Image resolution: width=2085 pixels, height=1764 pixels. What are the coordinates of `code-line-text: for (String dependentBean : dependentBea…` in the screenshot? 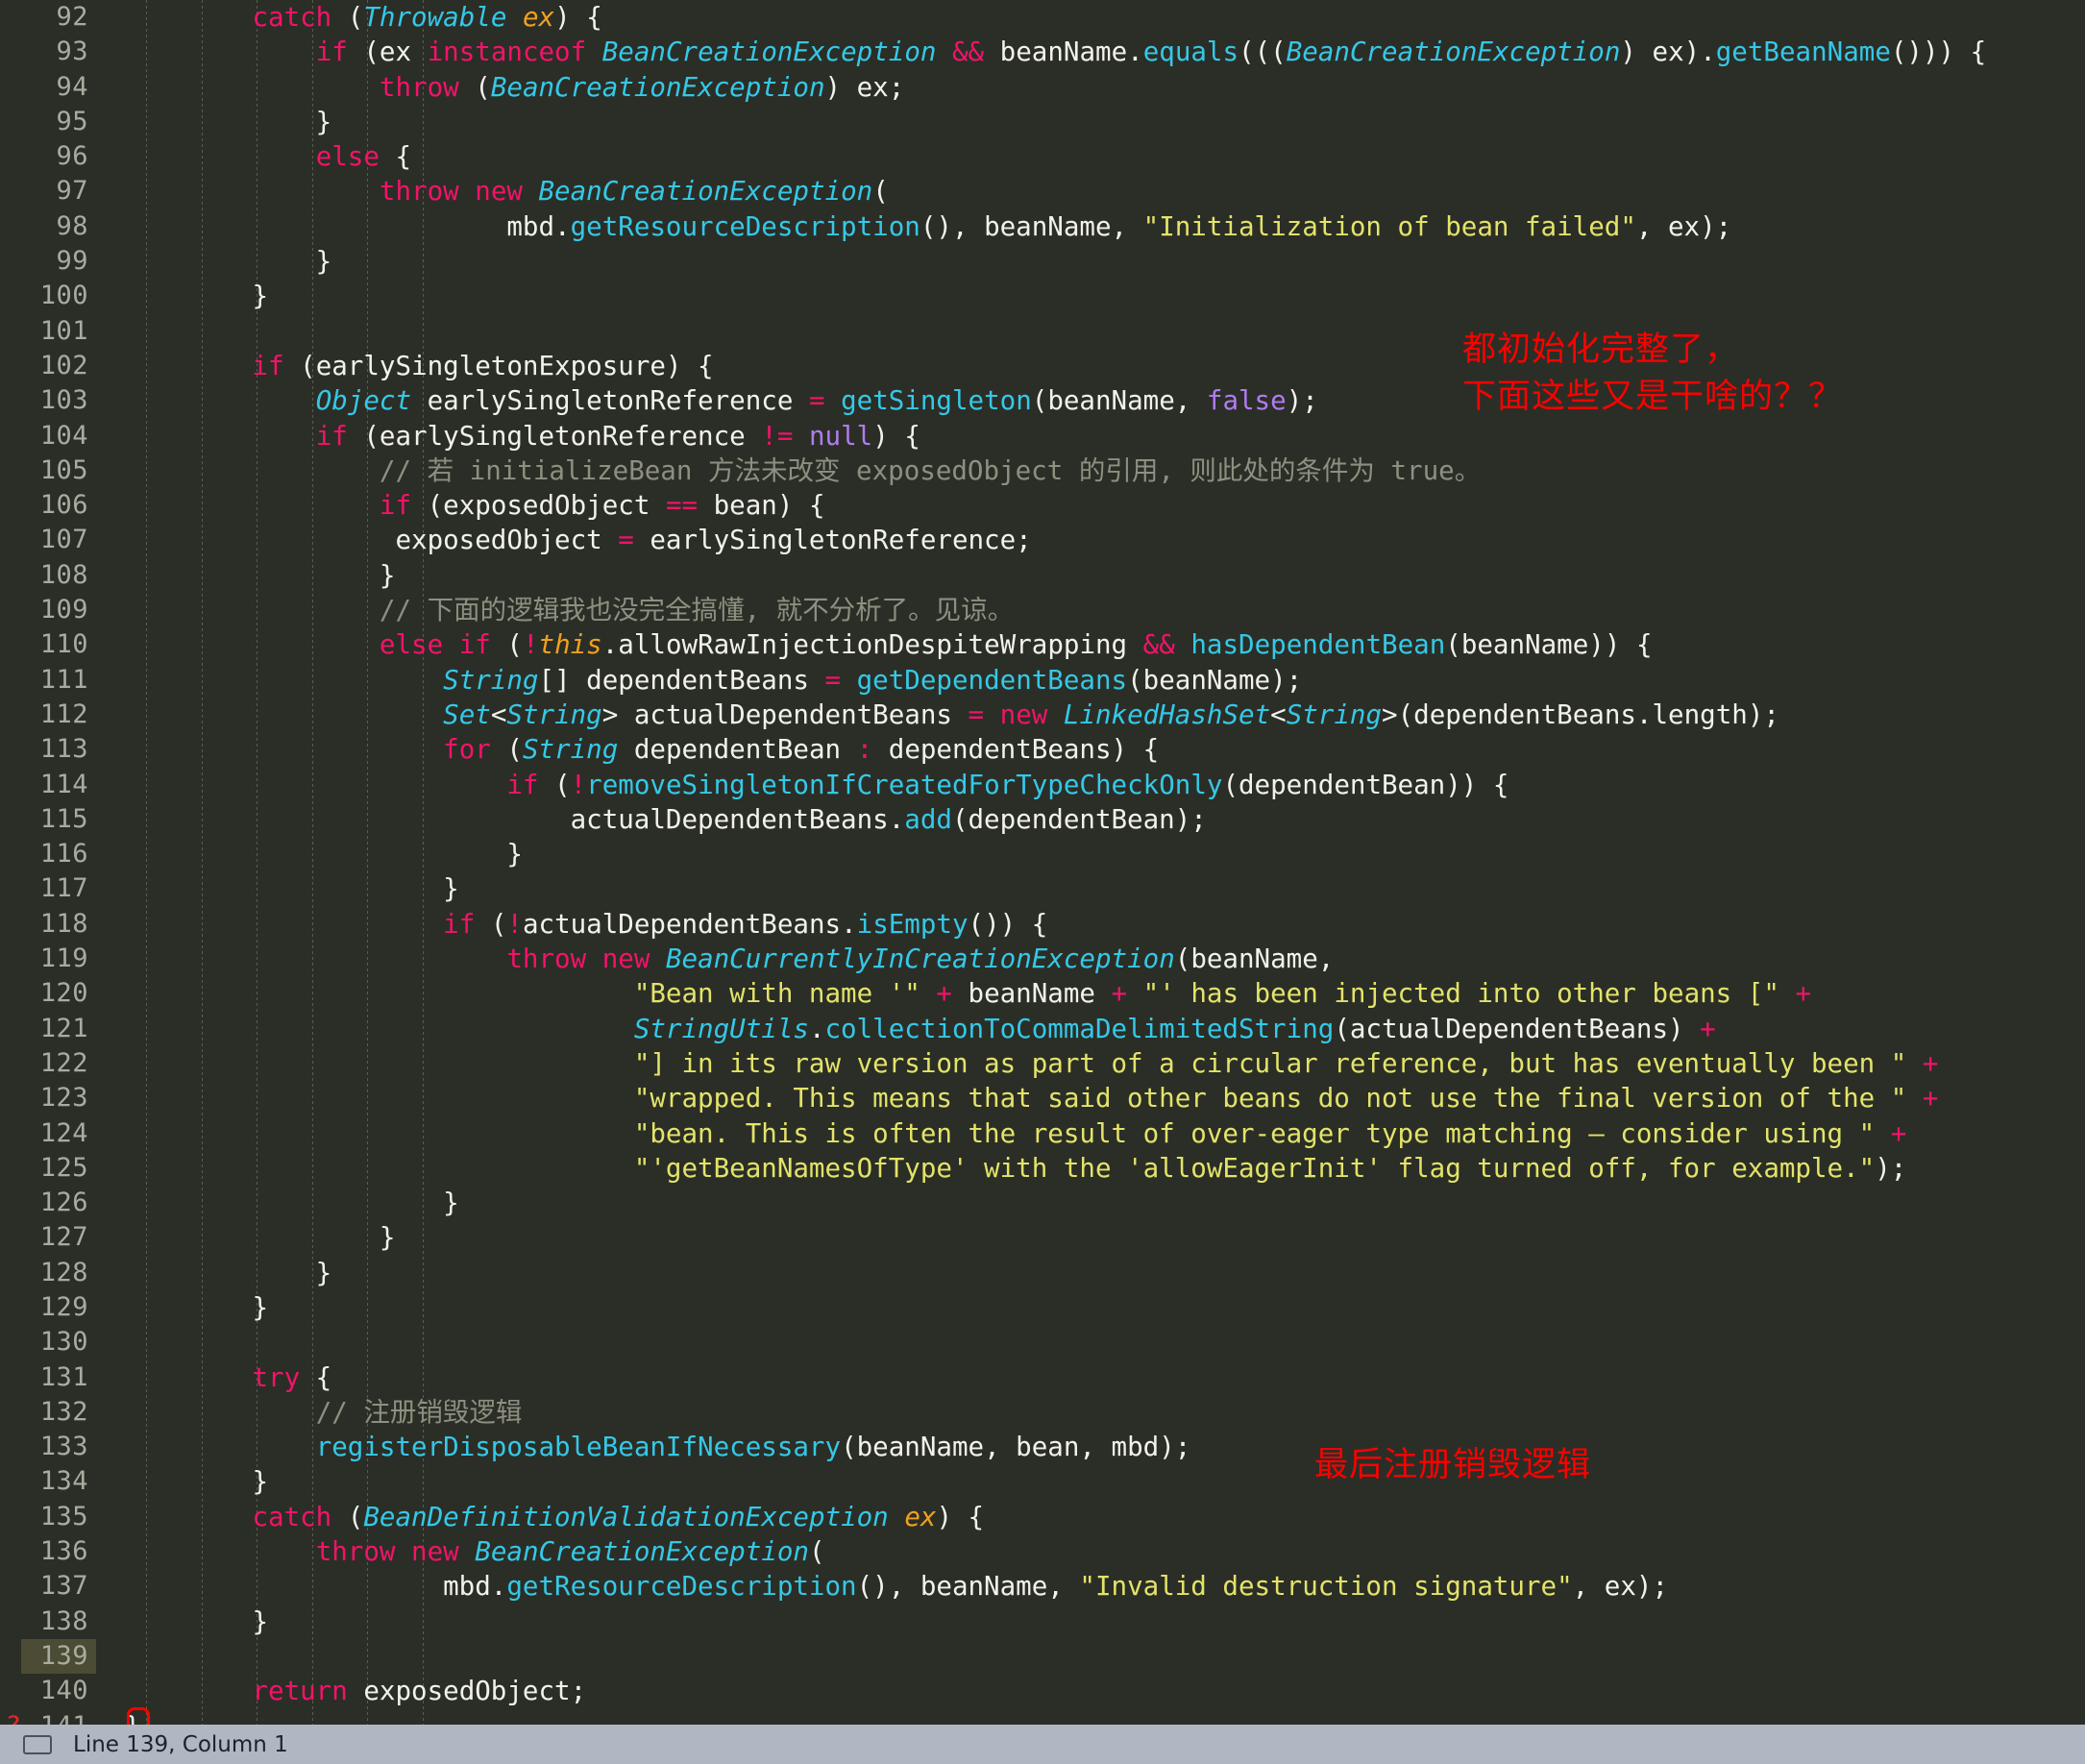 It's located at (1090, 749).